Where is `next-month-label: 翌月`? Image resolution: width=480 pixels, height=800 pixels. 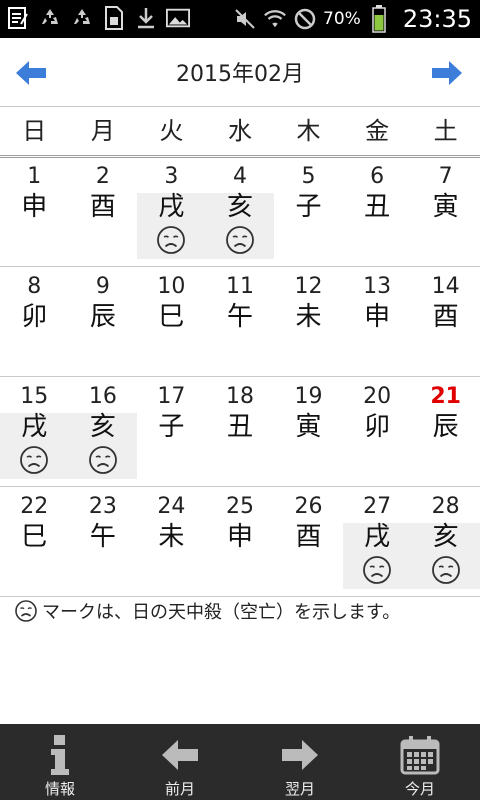
next-month-label: 翌月 is located at coordinates (299, 789).